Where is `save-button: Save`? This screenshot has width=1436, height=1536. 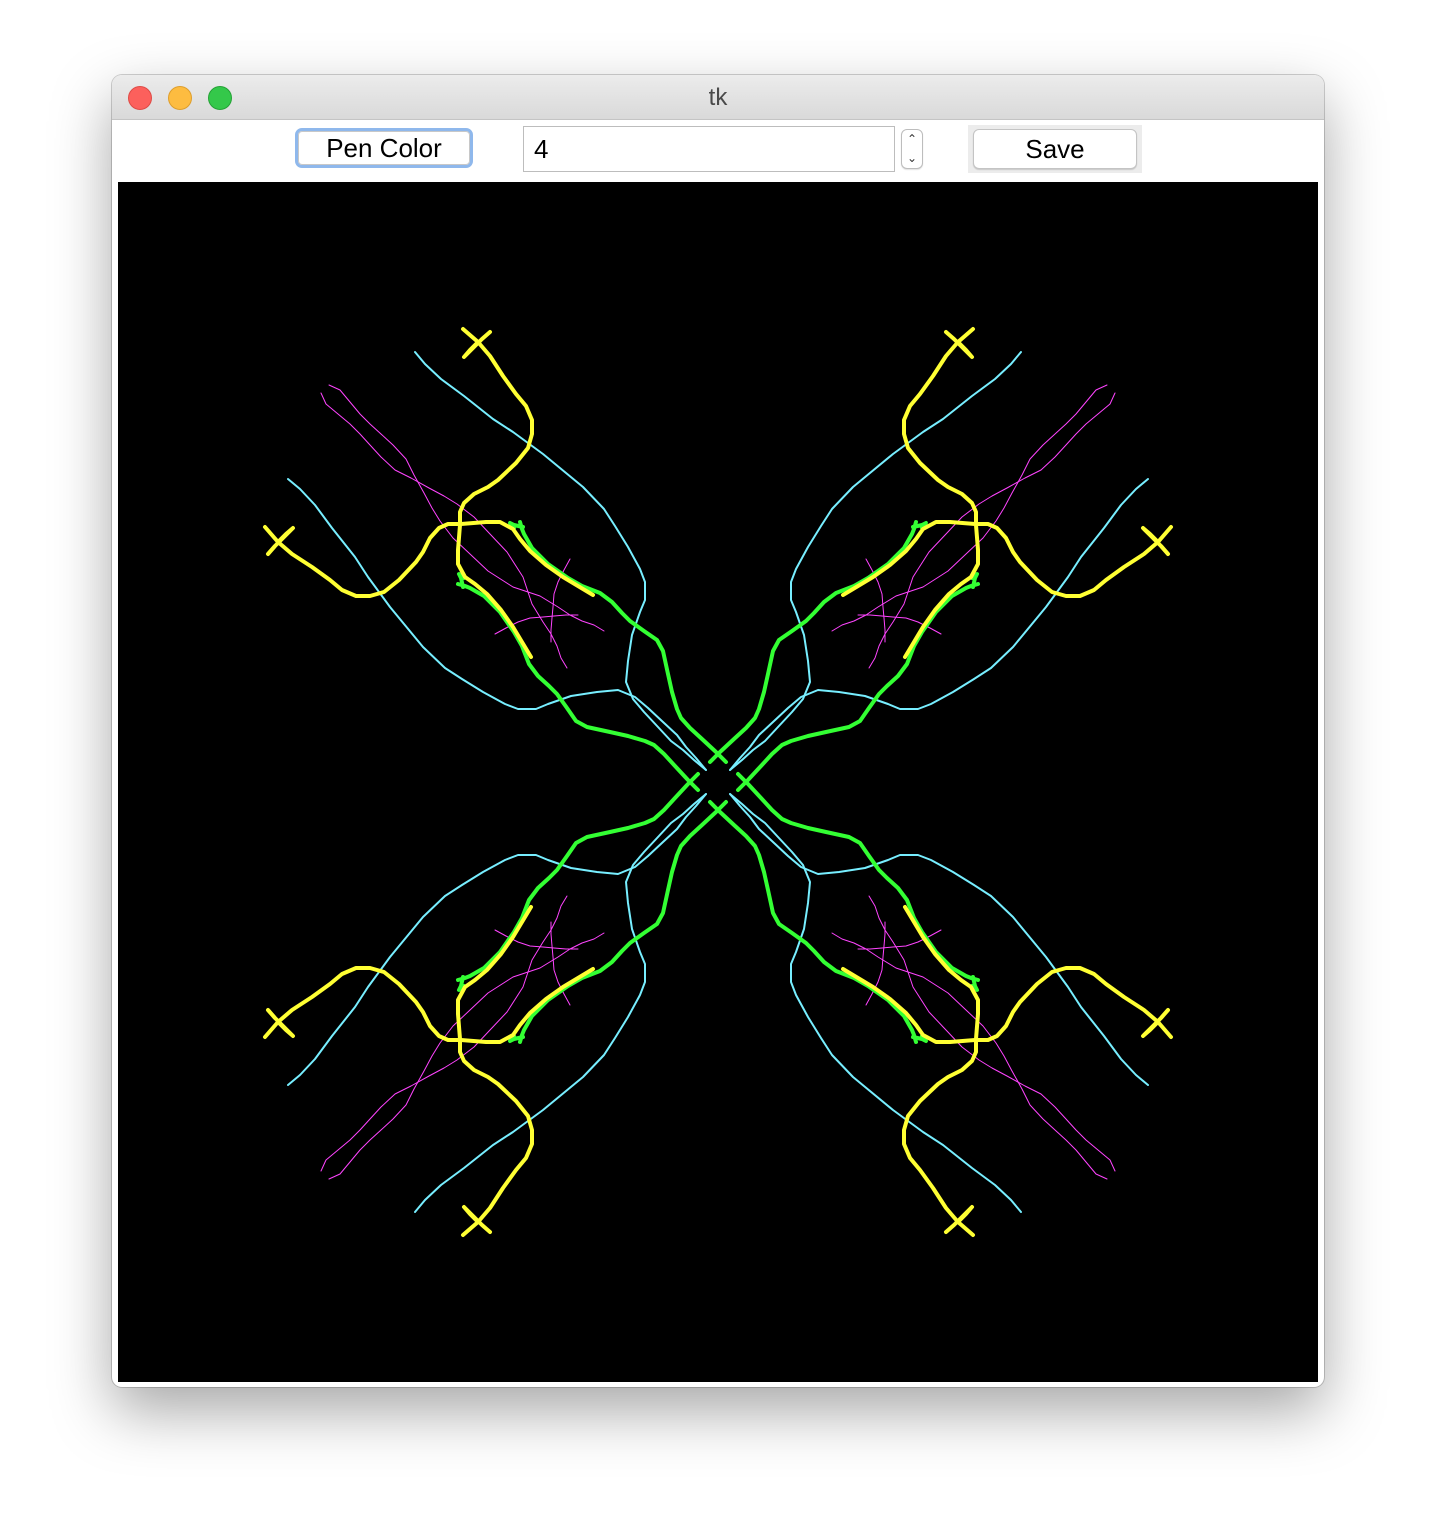 save-button: Save is located at coordinates (1055, 149).